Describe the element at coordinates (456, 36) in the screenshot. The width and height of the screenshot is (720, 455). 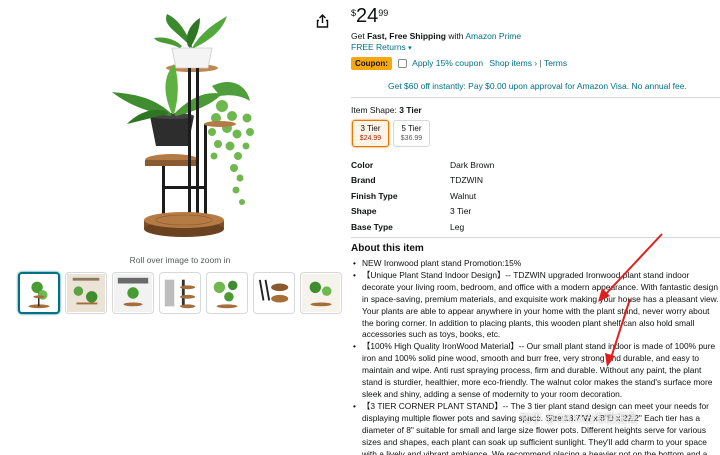
I see `shipping-with: with` at that location.